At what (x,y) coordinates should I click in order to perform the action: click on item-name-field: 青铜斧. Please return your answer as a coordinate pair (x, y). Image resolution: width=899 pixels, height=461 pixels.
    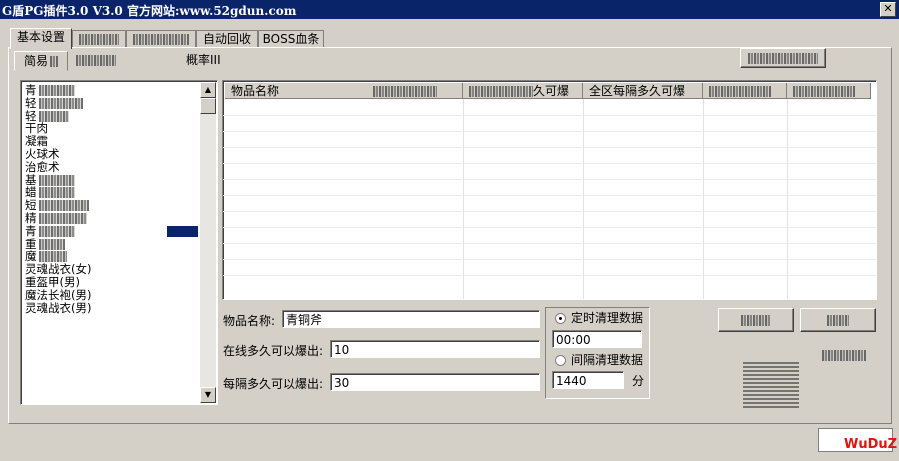
    Looking at the image, I should click on (411, 319).